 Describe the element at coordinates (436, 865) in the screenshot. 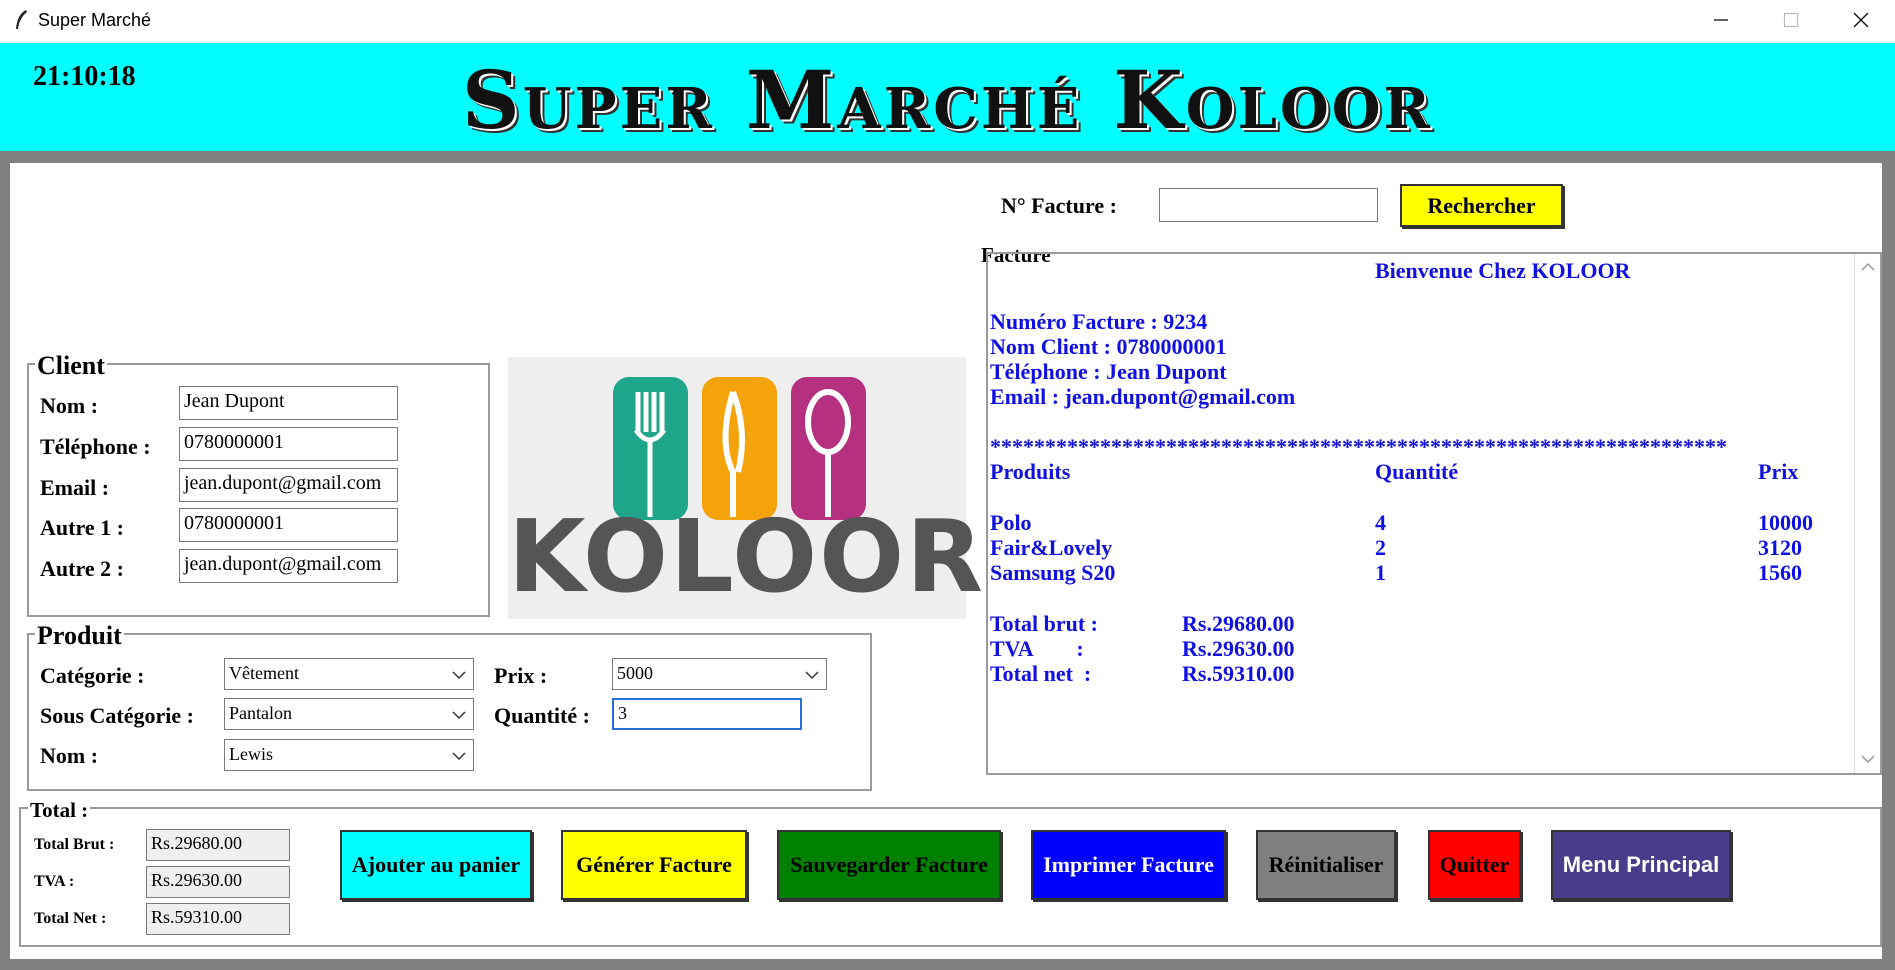

I see `add-to-cart-button: Ajouter au panier` at that location.